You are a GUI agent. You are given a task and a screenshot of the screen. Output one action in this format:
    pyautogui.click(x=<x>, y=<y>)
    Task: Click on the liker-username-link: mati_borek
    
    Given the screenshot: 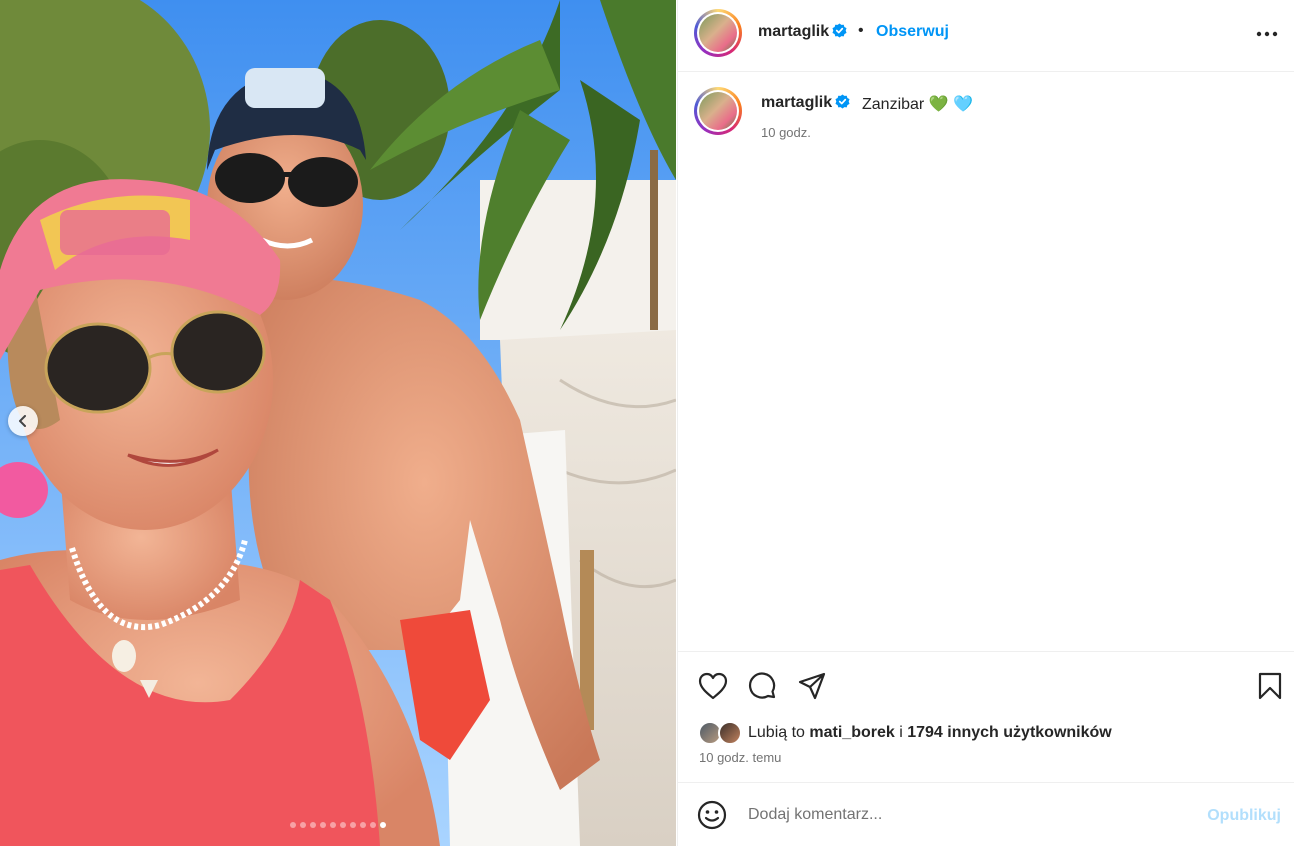 What is the action you would take?
    pyautogui.click(x=851, y=733)
    